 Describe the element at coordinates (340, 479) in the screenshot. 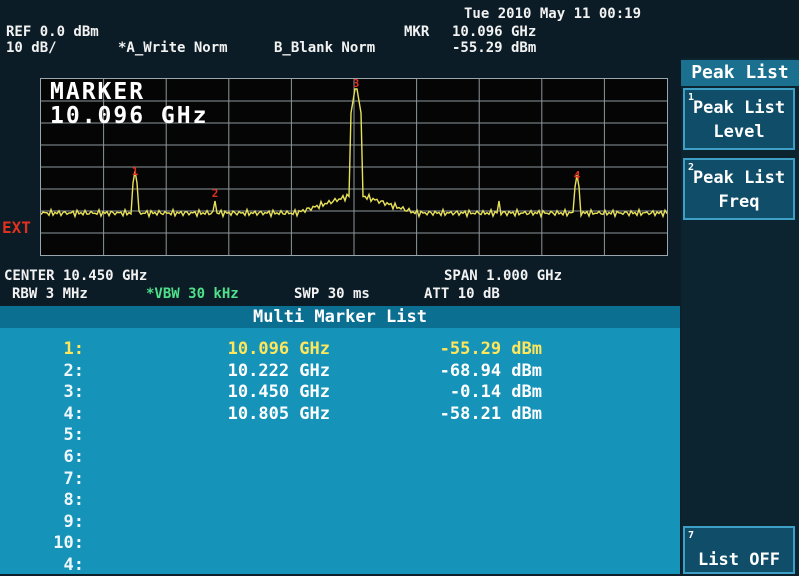

I see `marker-list-row: 7:` at that location.